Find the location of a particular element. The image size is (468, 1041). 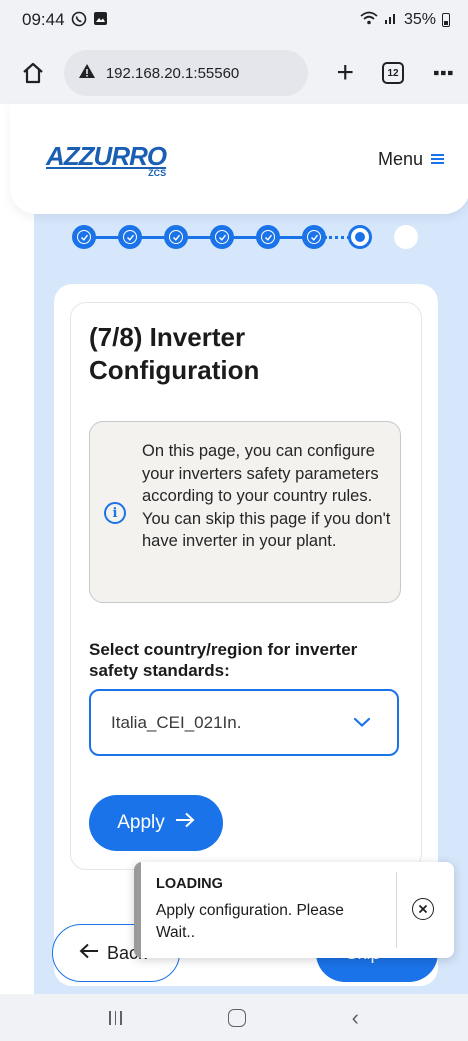

menu-button: Menu is located at coordinates (411, 159).